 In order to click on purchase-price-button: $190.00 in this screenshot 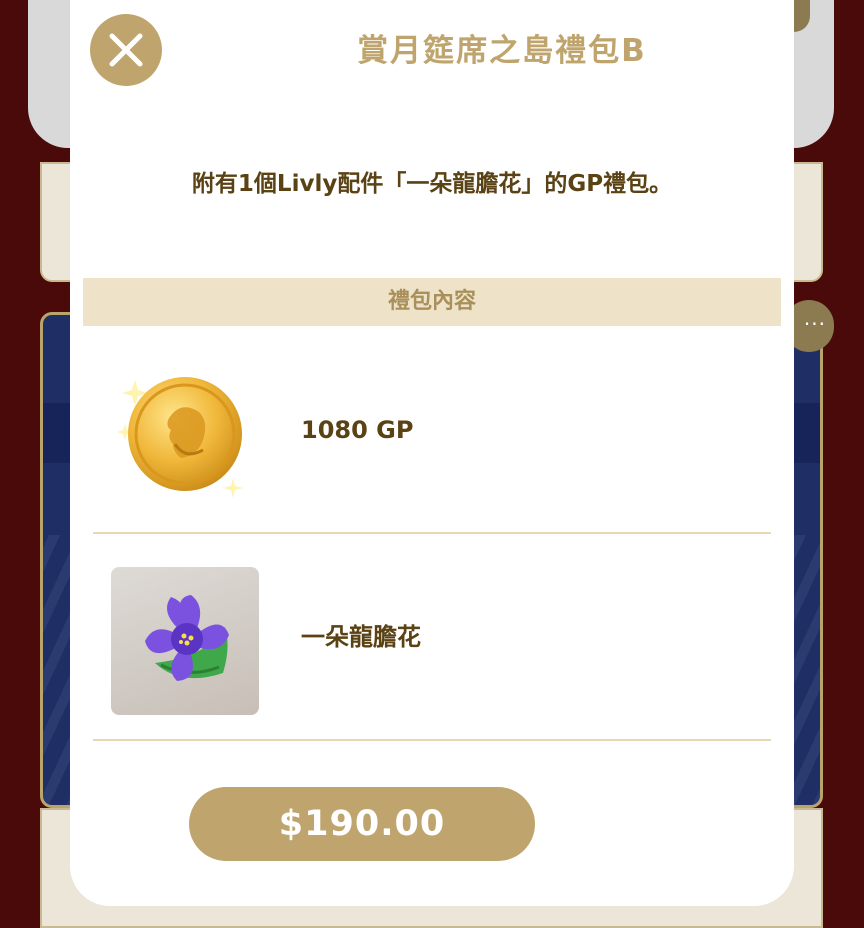, I will do `click(362, 824)`.